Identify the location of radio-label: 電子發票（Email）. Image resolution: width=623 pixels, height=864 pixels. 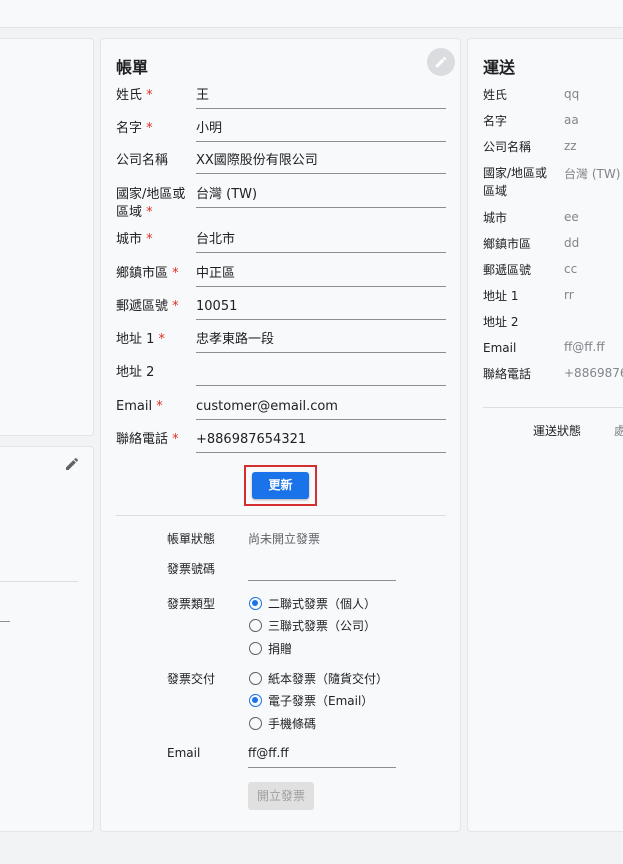
(321, 701).